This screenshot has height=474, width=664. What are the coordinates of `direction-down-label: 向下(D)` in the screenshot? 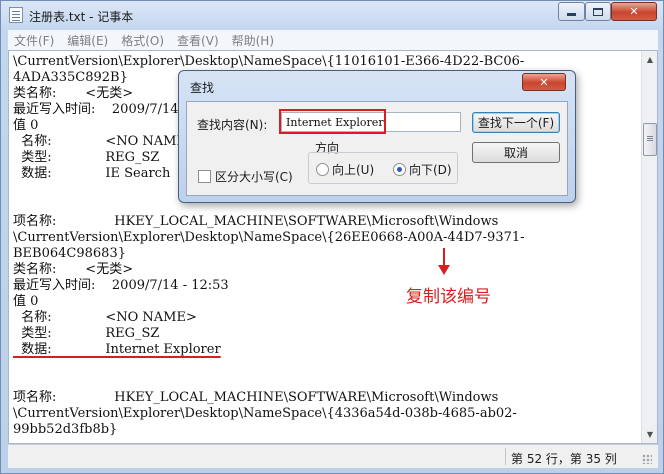 It's located at (430, 170).